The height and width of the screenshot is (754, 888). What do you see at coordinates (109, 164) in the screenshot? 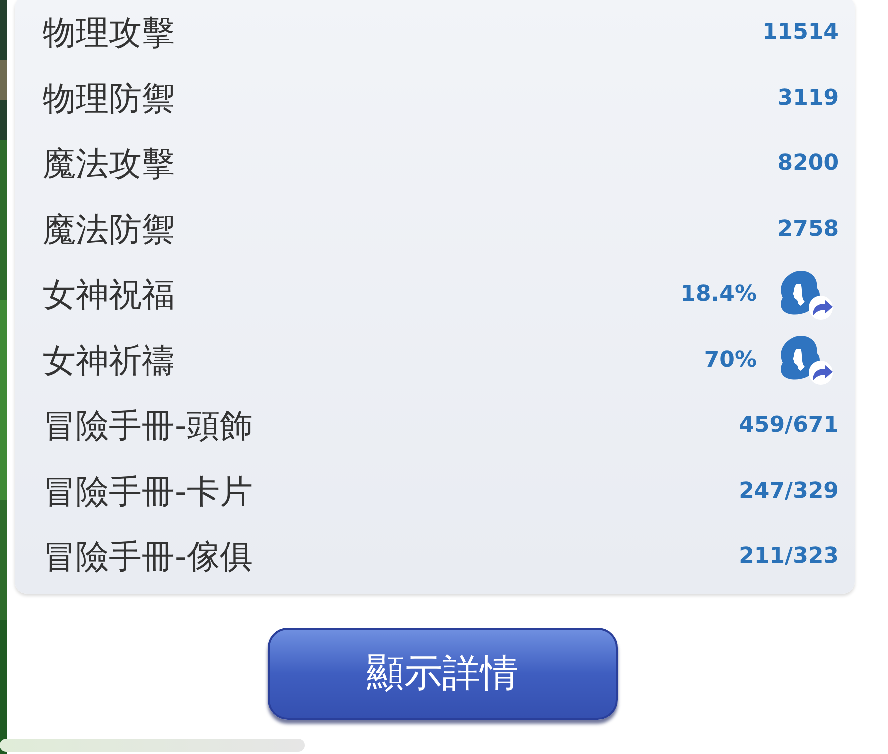
I see `stat-label: 魔法攻擊` at bounding box center [109, 164].